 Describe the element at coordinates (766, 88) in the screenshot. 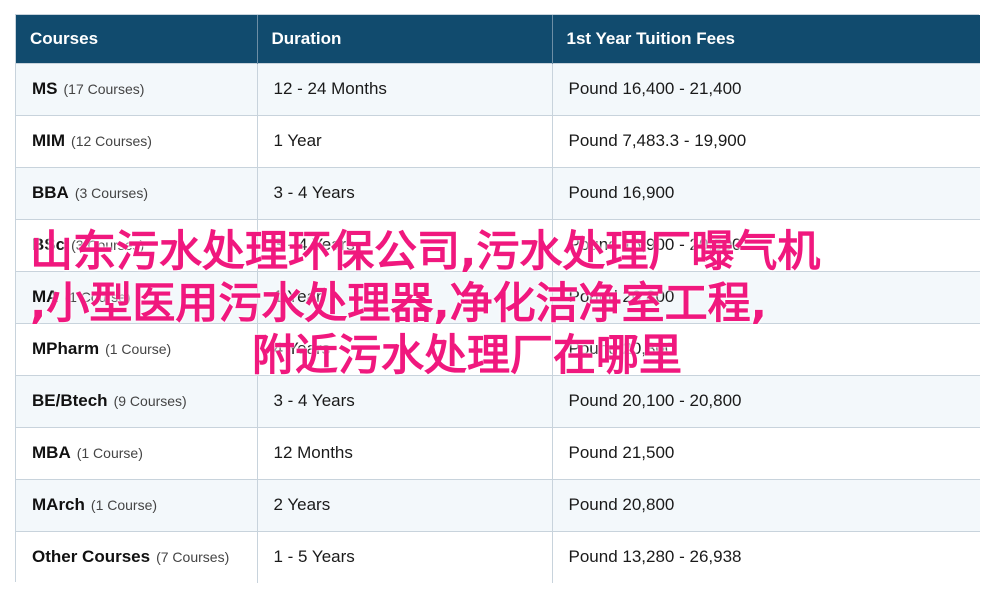

I see `fees-cell: Pound 16,400 - 21,400` at that location.